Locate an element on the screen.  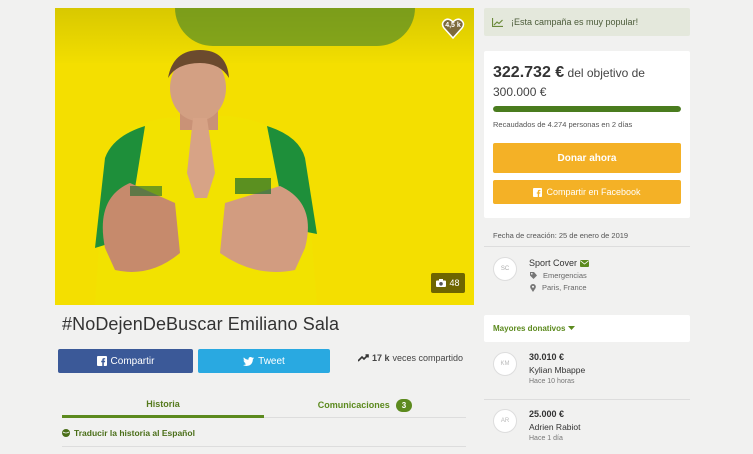
funding-progress-bar is located at coordinates (587, 109).